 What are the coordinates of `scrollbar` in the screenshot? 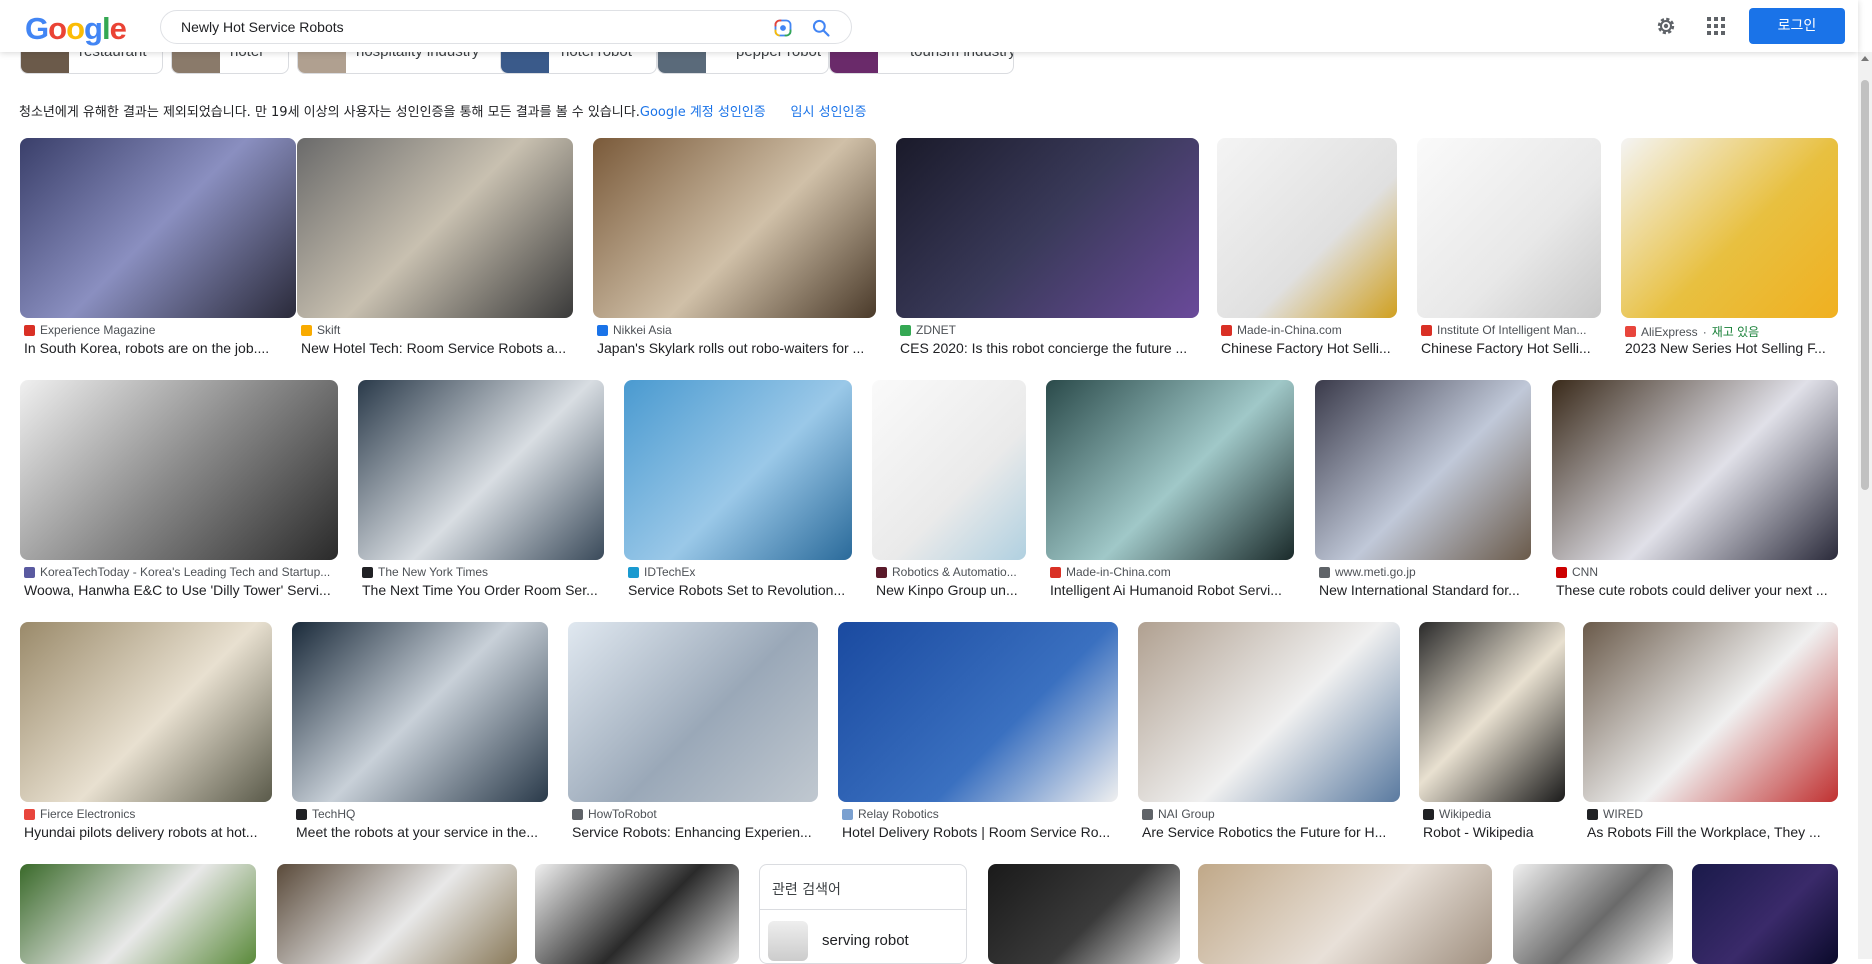 It's located at (1865, 505).